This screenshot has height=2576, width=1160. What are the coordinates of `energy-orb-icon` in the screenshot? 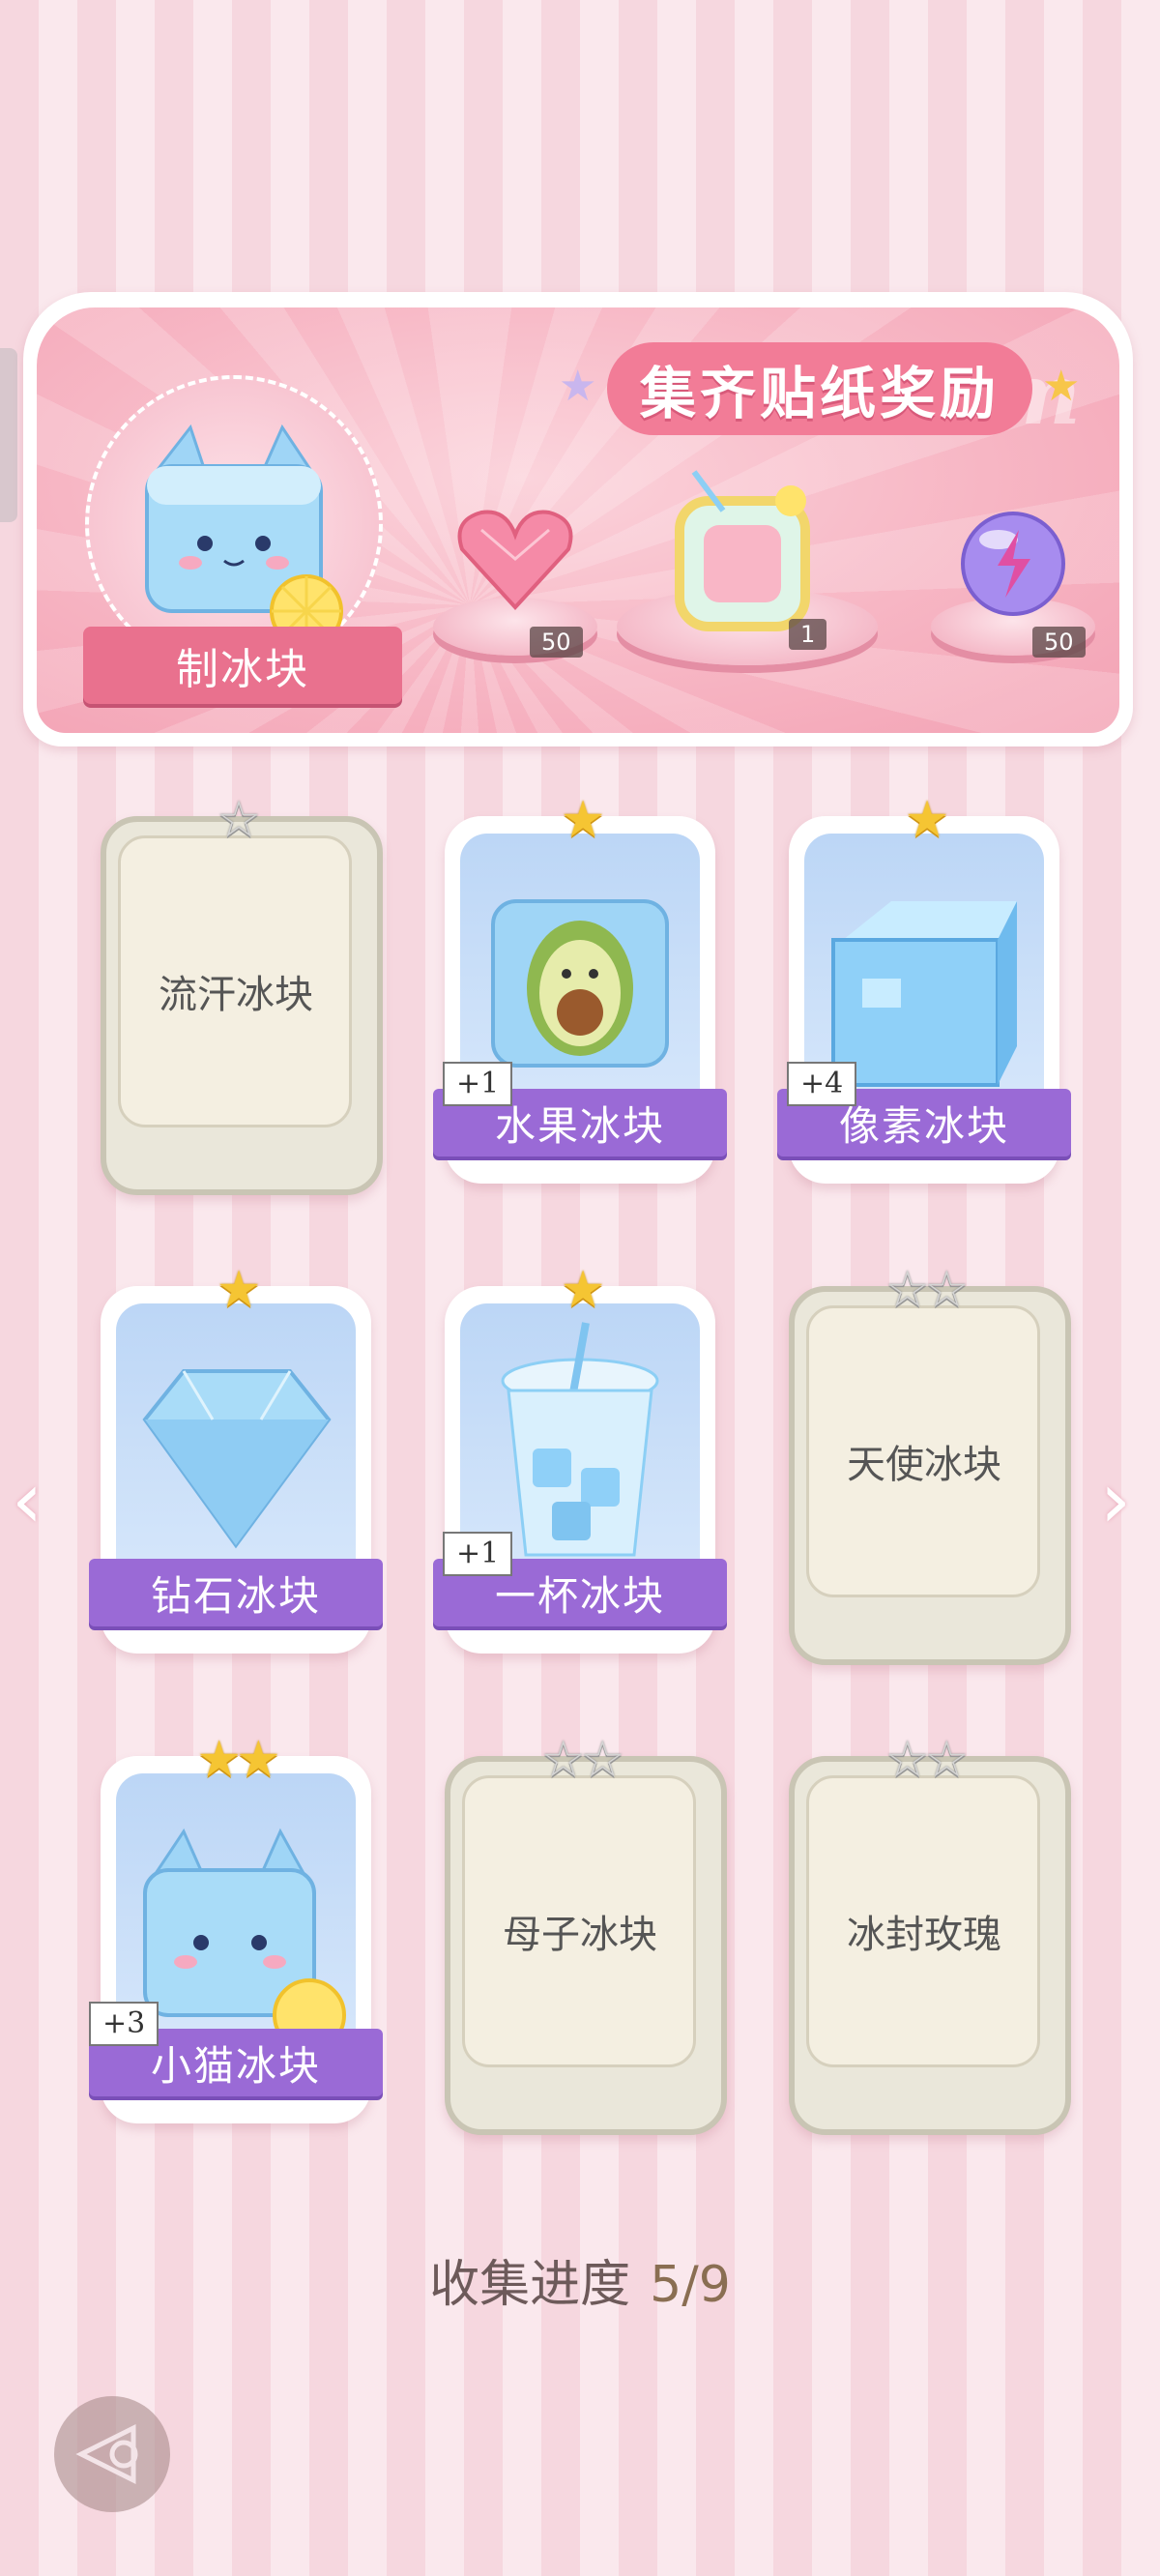 It's located at (1013, 564).